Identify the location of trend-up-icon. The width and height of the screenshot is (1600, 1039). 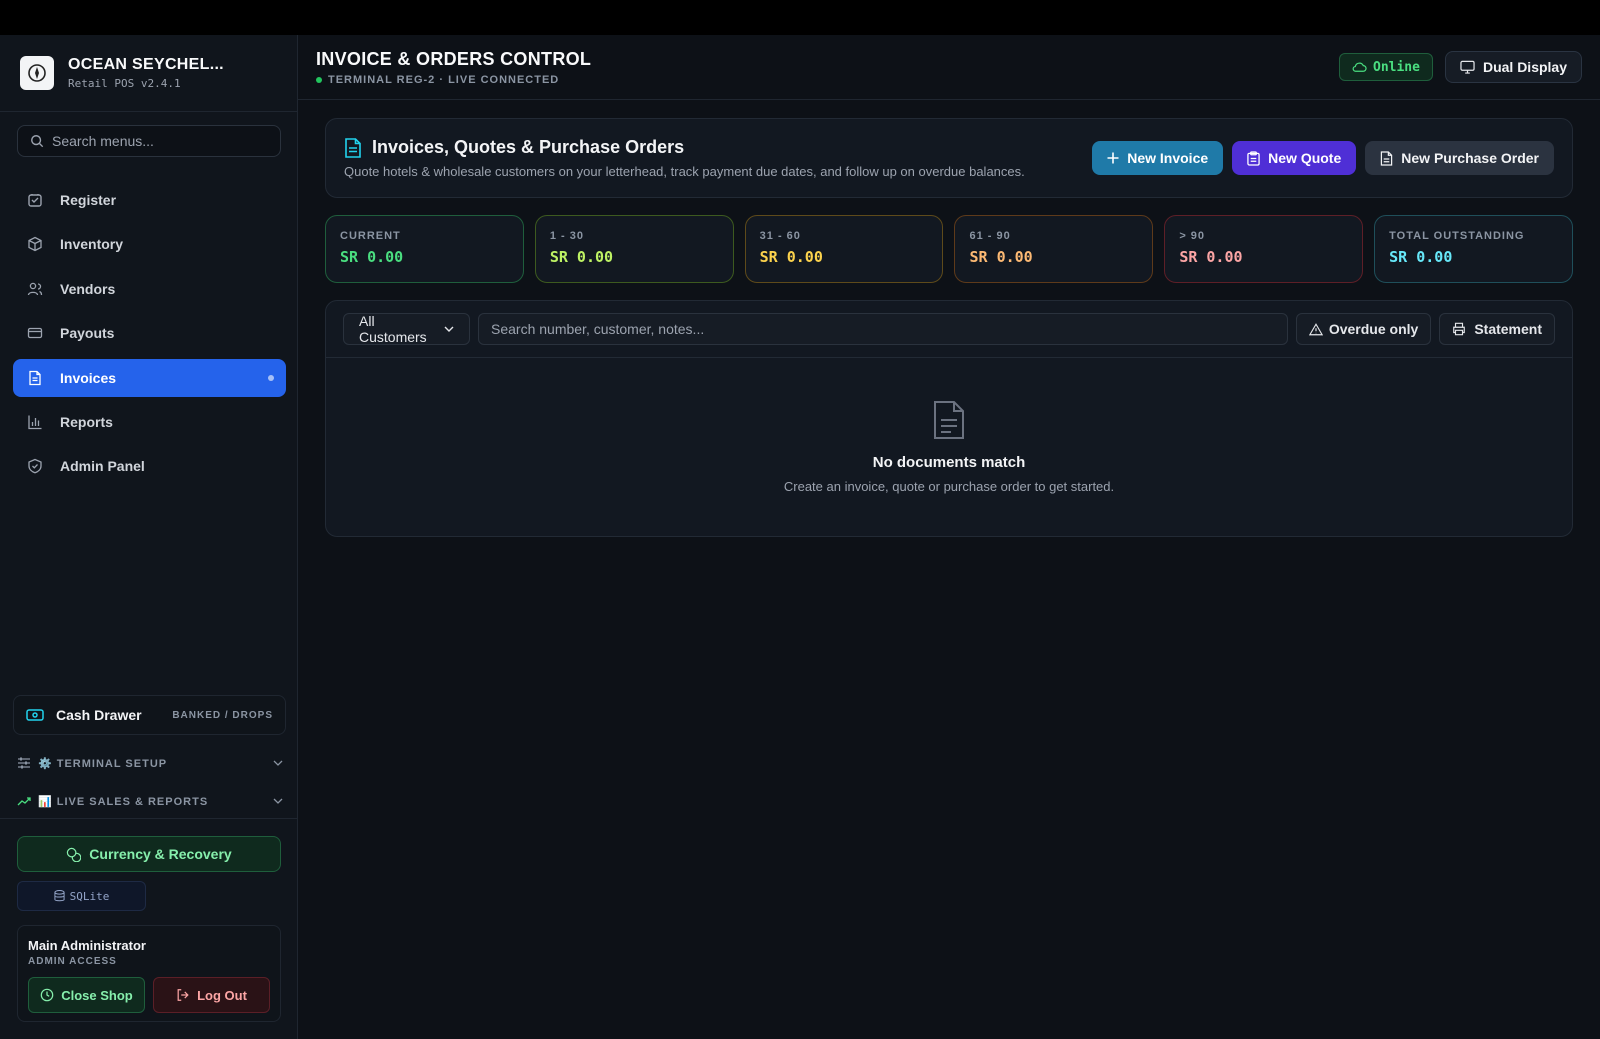
(24, 801).